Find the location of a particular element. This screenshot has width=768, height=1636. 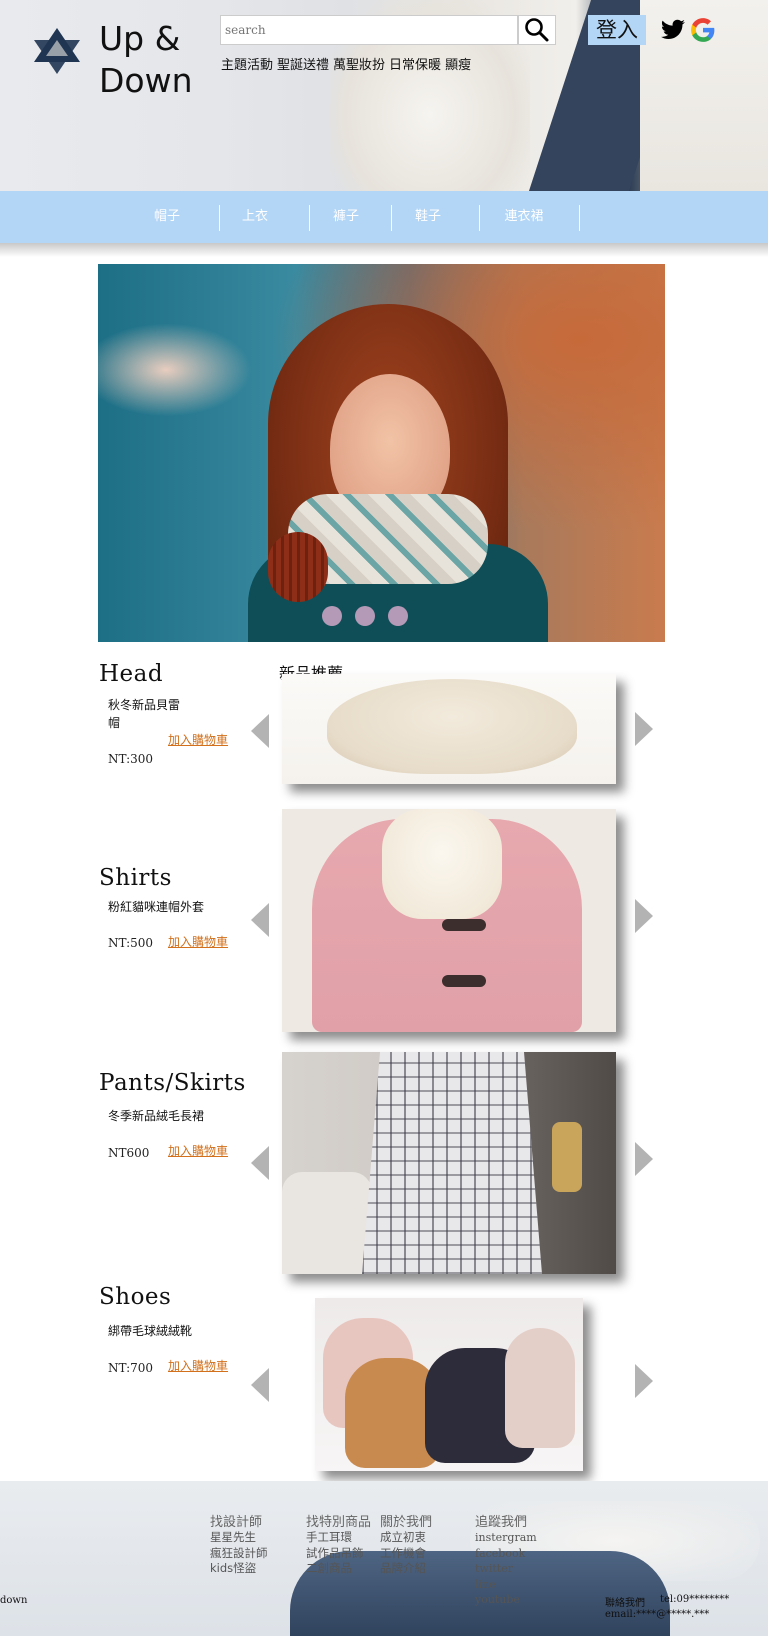

nav-item-hats: 帽子 is located at coordinates (167, 217).